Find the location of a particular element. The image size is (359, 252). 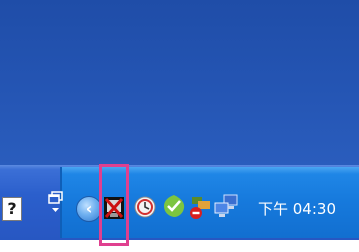

restore-window-icon is located at coordinates (56, 203).